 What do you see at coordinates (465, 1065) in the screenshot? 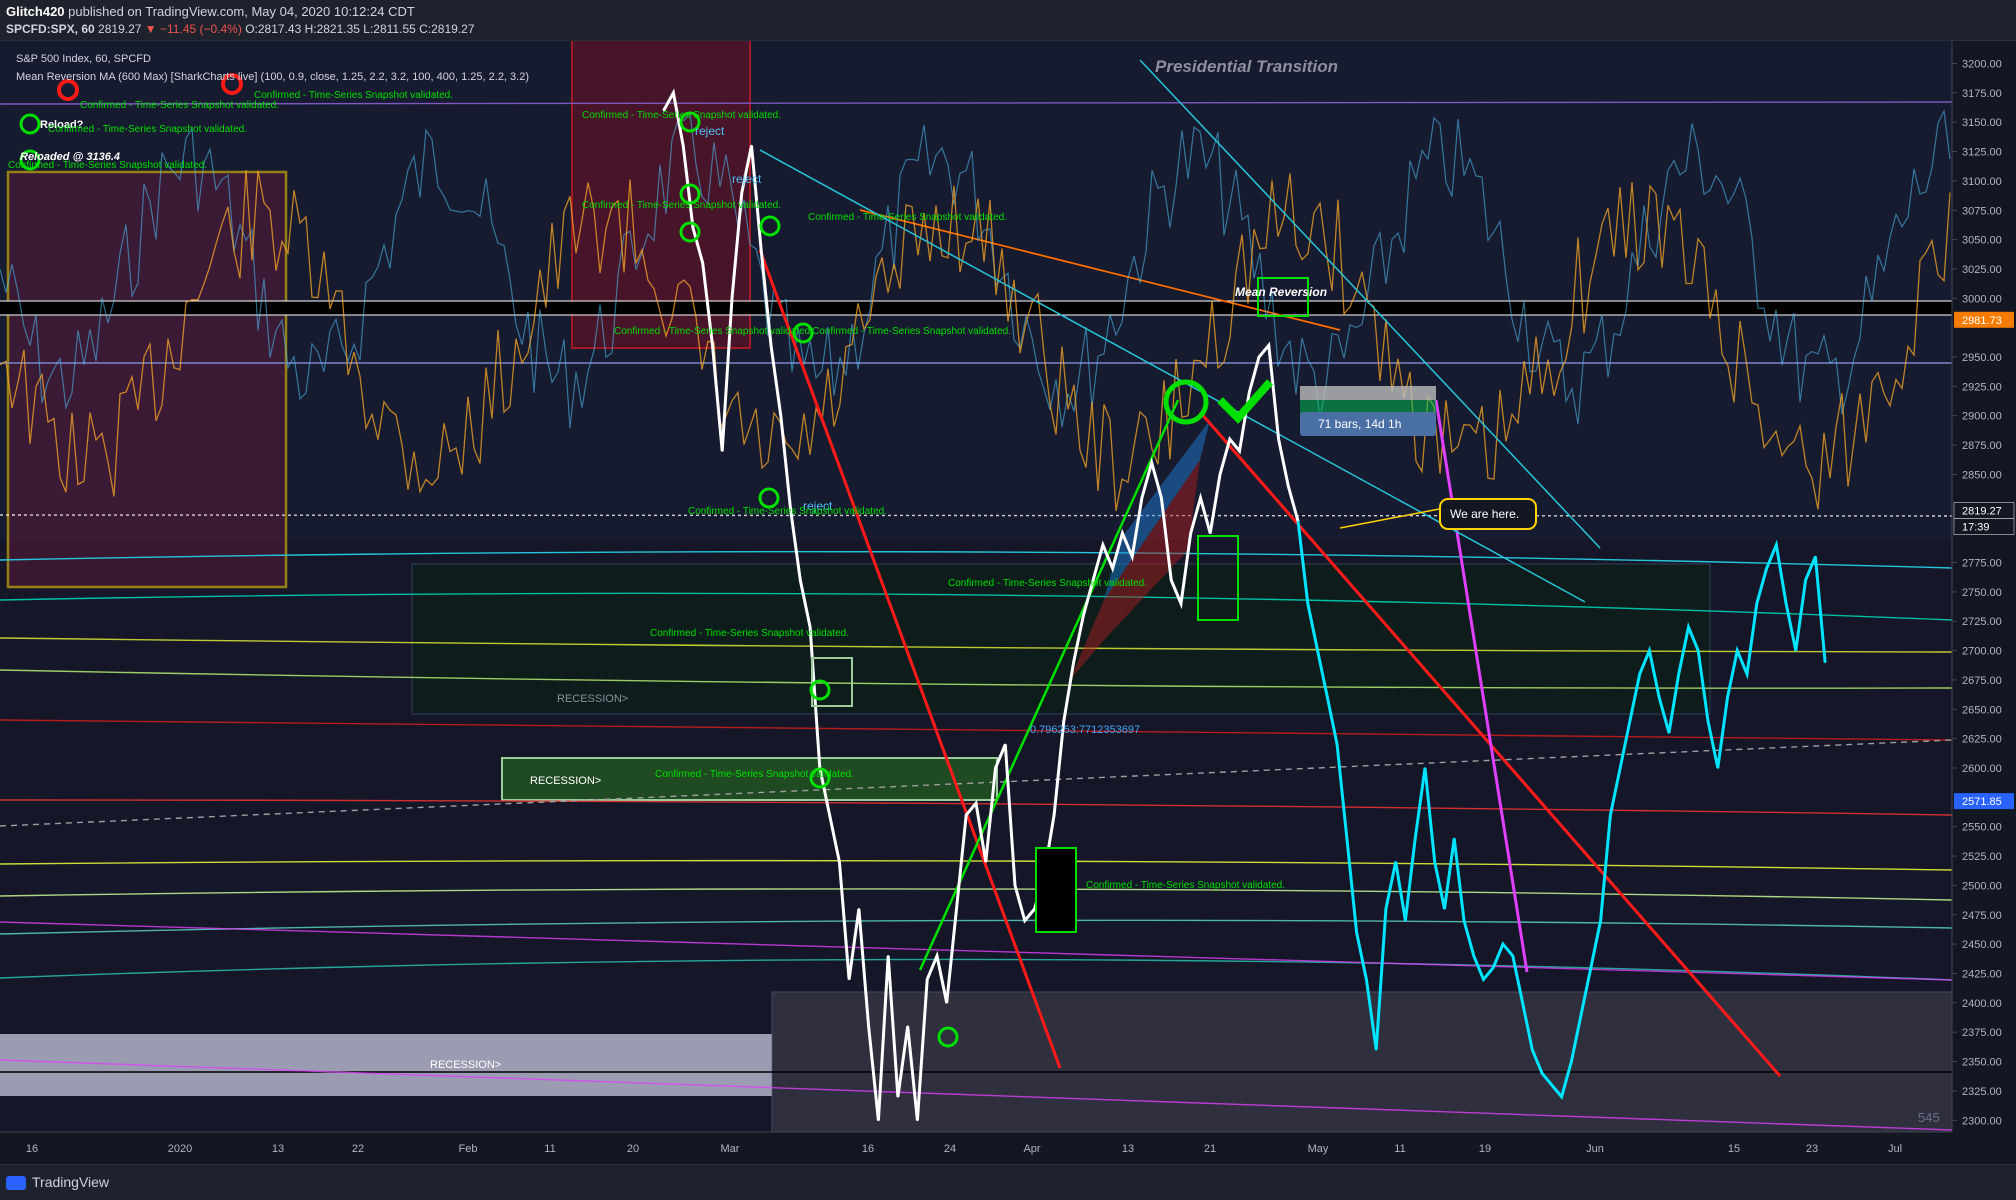
I see `recession-label-3: RECESSION>` at bounding box center [465, 1065].